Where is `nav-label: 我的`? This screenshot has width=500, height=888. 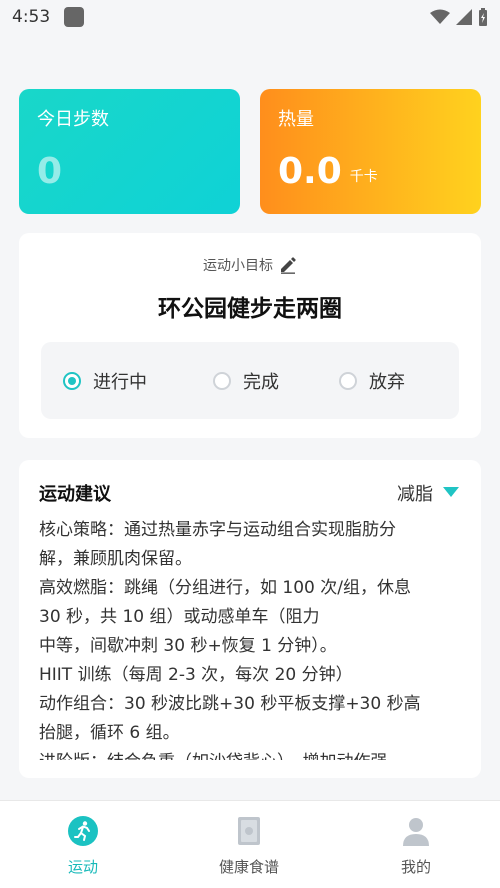 nav-label: 我的 is located at coordinates (415, 867).